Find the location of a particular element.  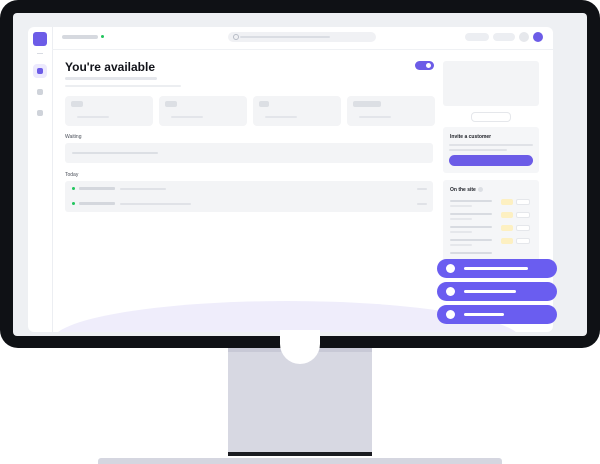

search-icon is located at coordinates (236, 37).